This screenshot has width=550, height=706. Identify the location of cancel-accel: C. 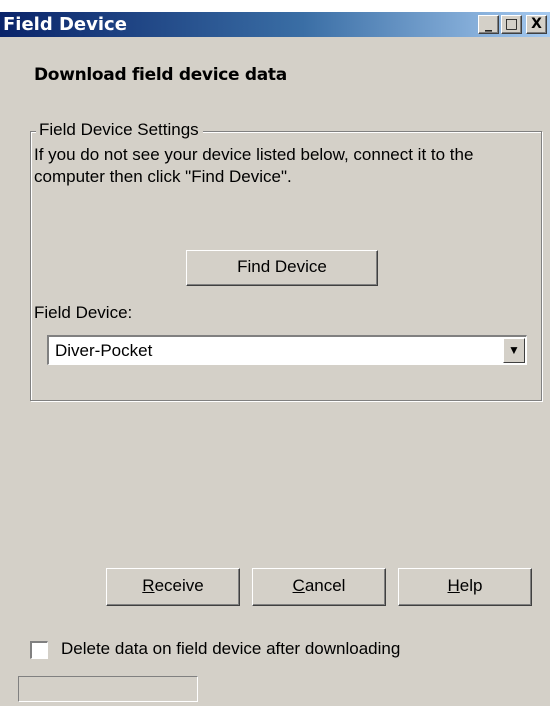
(298, 585).